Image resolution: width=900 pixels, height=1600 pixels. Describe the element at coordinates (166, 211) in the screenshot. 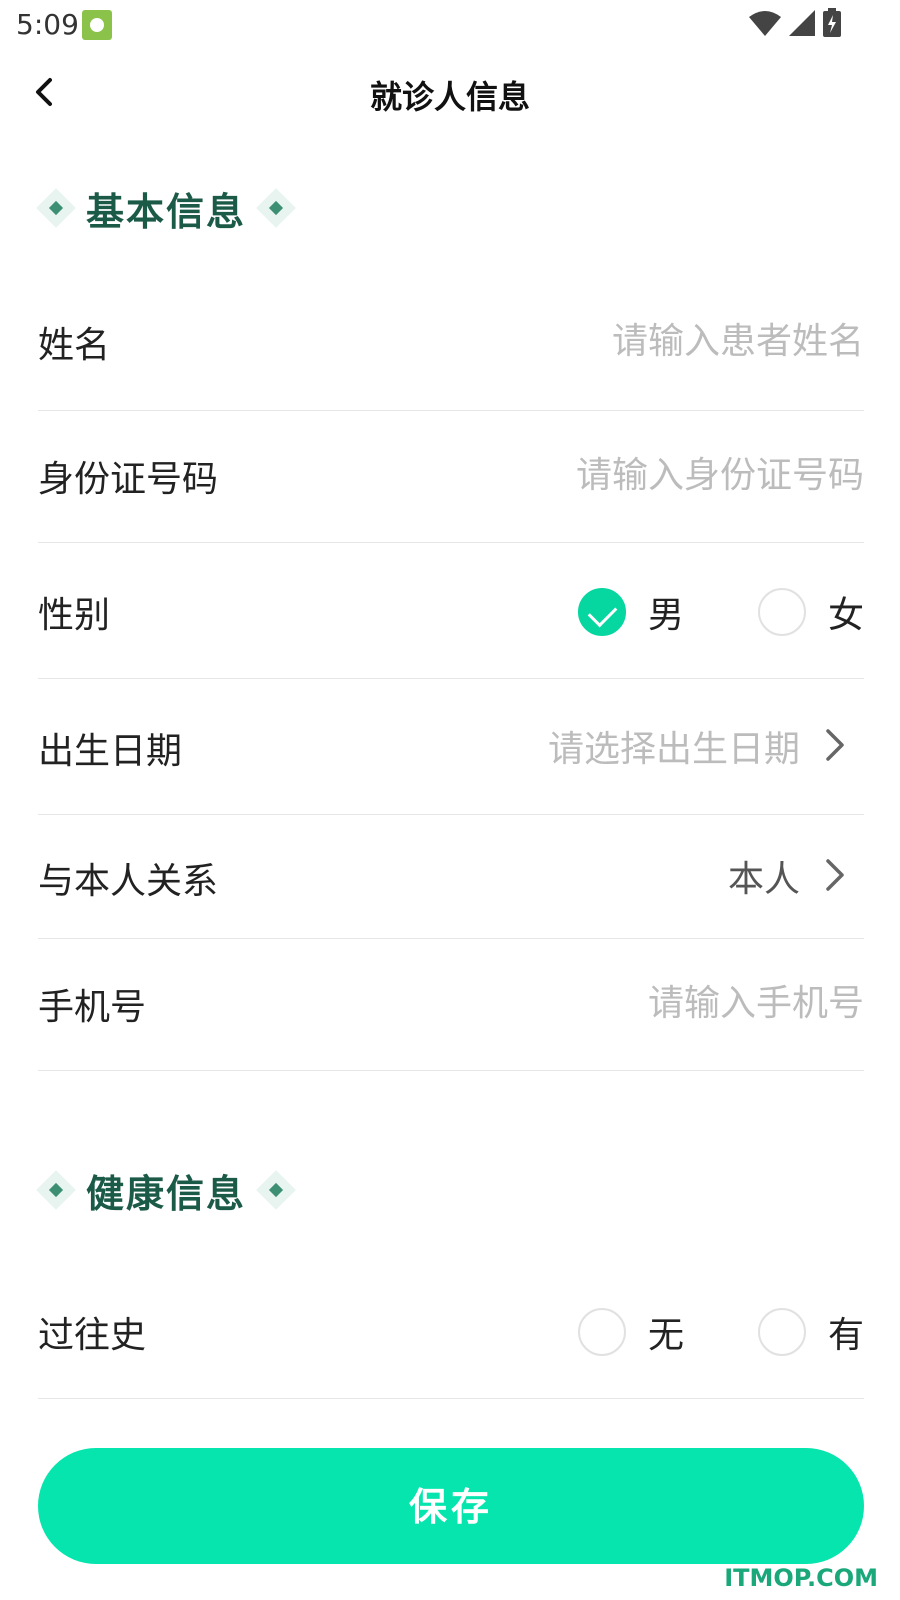

I see `section-title-label: 基本信息` at that location.